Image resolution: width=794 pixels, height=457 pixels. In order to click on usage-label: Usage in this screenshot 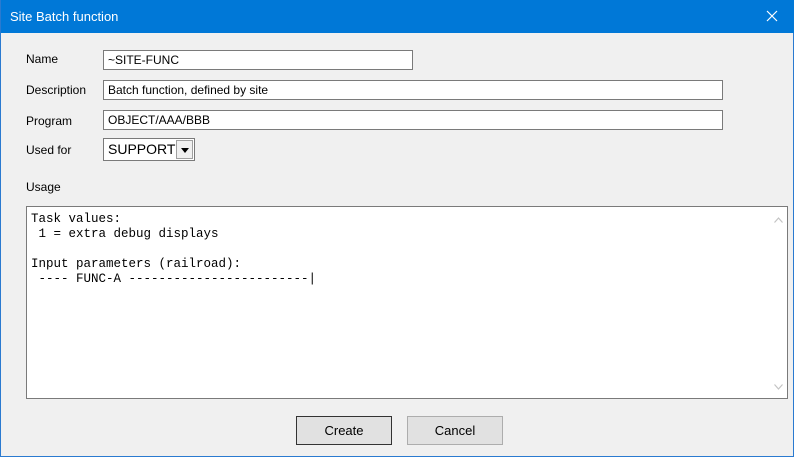, I will do `click(43, 187)`.